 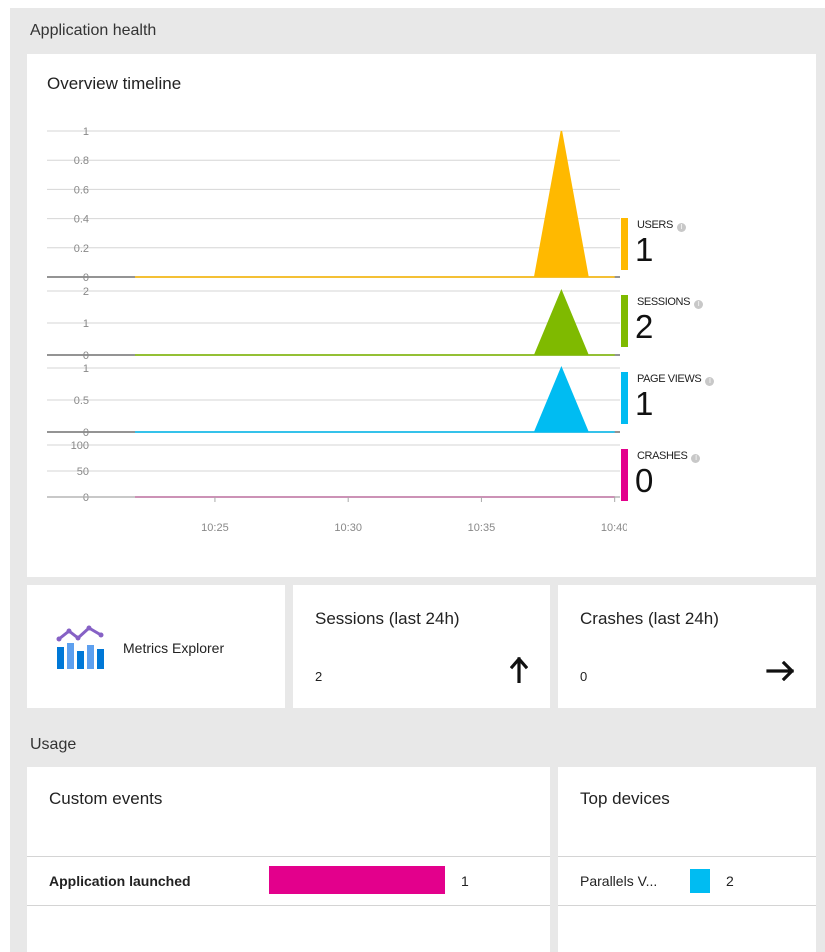 I want to click on y-tick-label: 0.6, so click(x=81, y=190).